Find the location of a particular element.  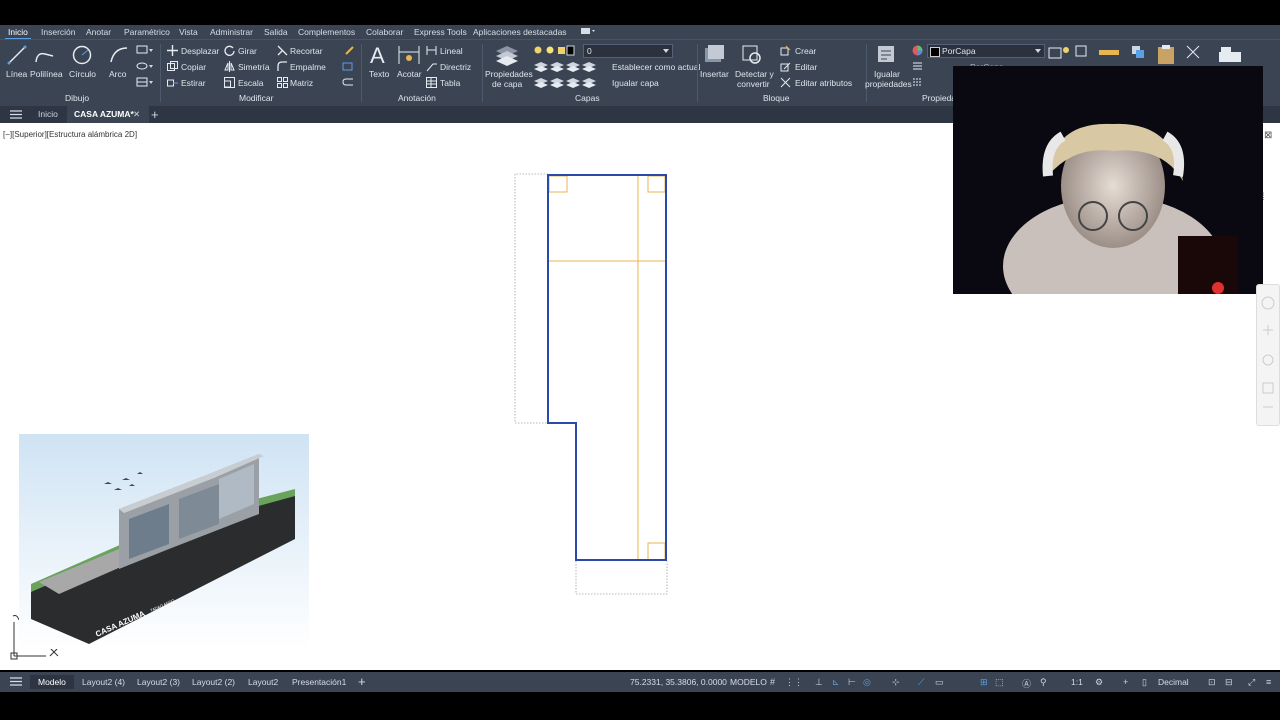

reference-render-image: CASA AZUMA TADAO ANDO is located at coordinates (164, 541).